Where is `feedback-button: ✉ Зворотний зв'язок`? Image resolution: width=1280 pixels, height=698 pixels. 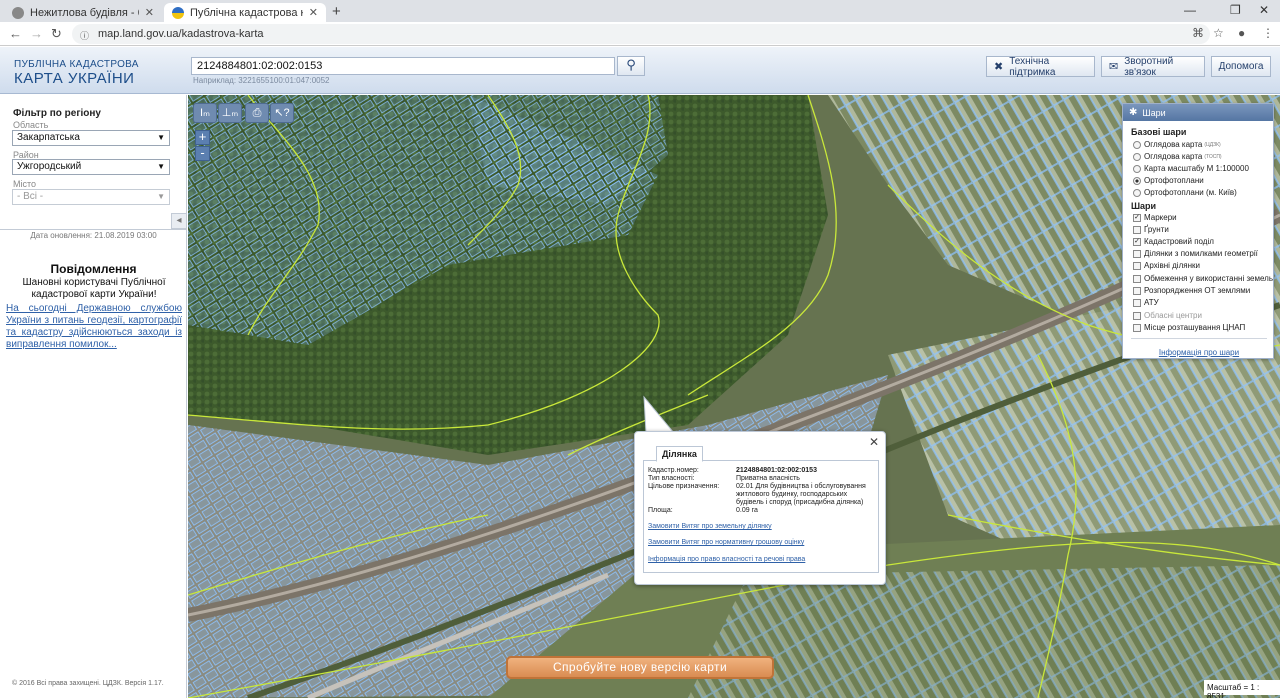 feedback-button: ✉ Зворотний зв'язок is located at coordinates (1153, 67).